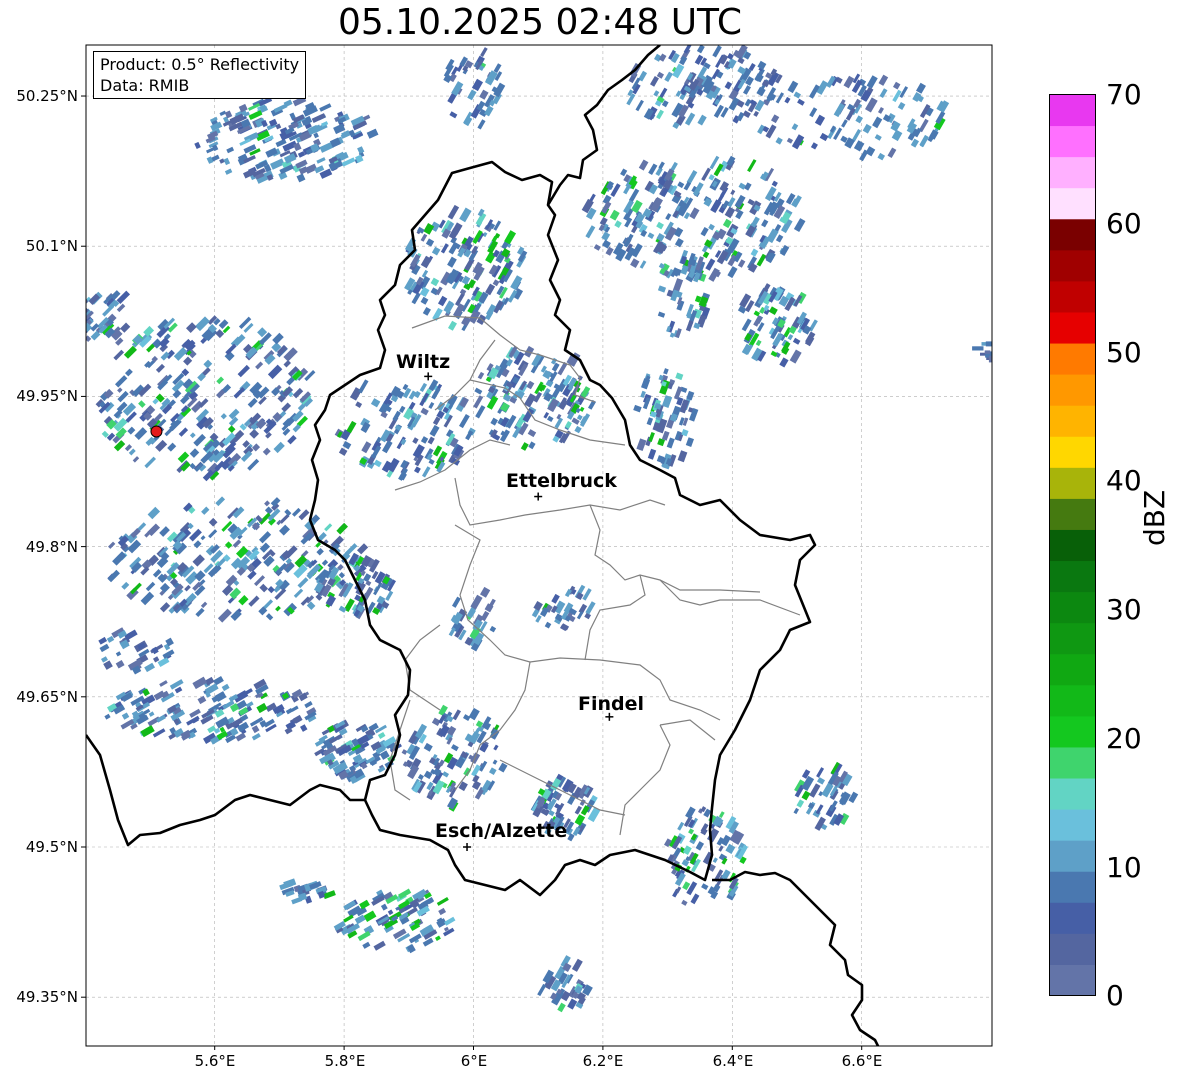 This screenshot has height=1081, width=1184. I want to click on colorbar-tick: 10, so click(1124, 867).